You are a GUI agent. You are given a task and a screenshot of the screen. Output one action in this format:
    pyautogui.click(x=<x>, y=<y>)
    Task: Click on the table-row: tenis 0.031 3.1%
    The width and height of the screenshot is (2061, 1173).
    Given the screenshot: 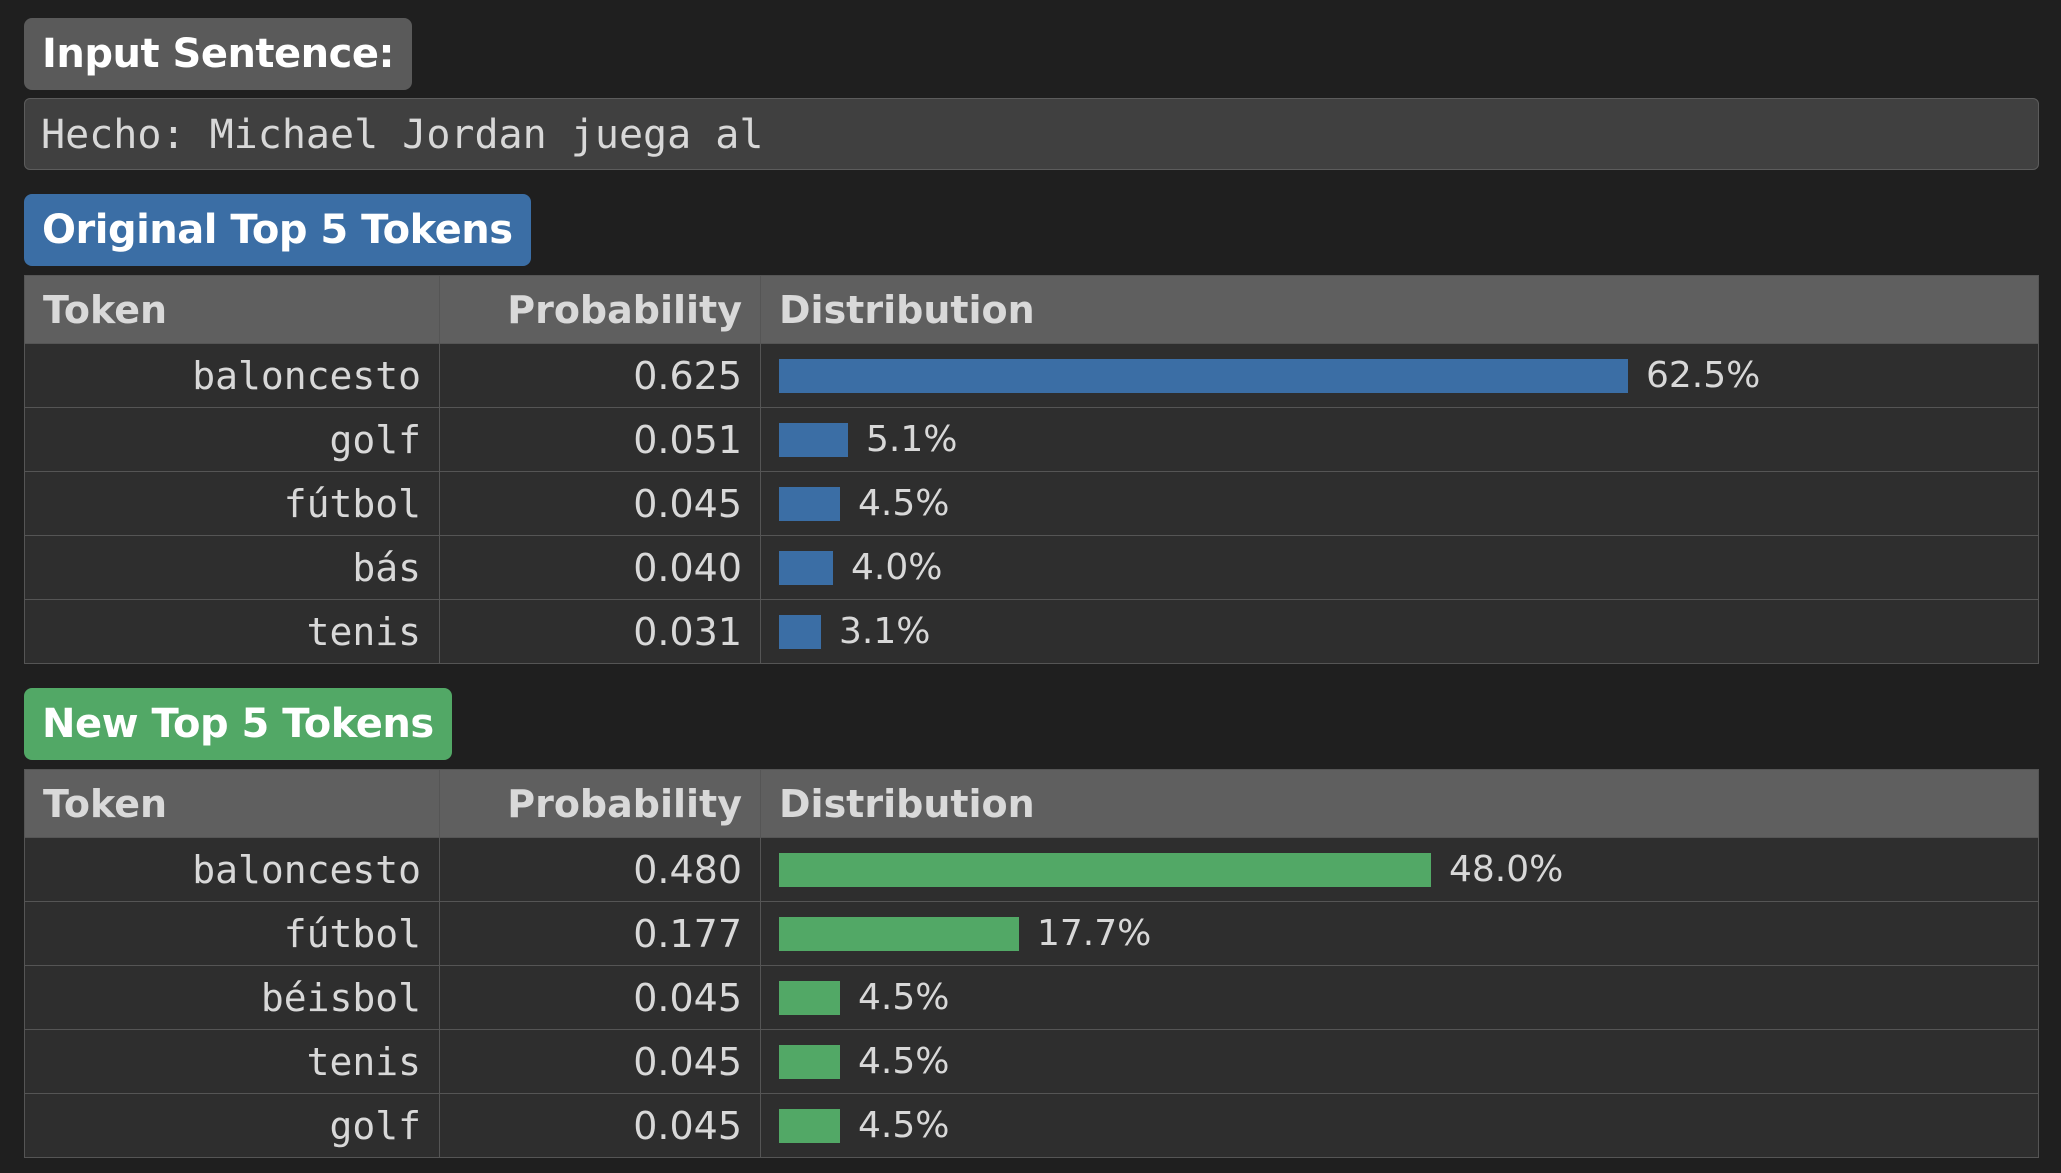 What is the action you would take?
    pyautogui.click(x=1031, y=631)
    